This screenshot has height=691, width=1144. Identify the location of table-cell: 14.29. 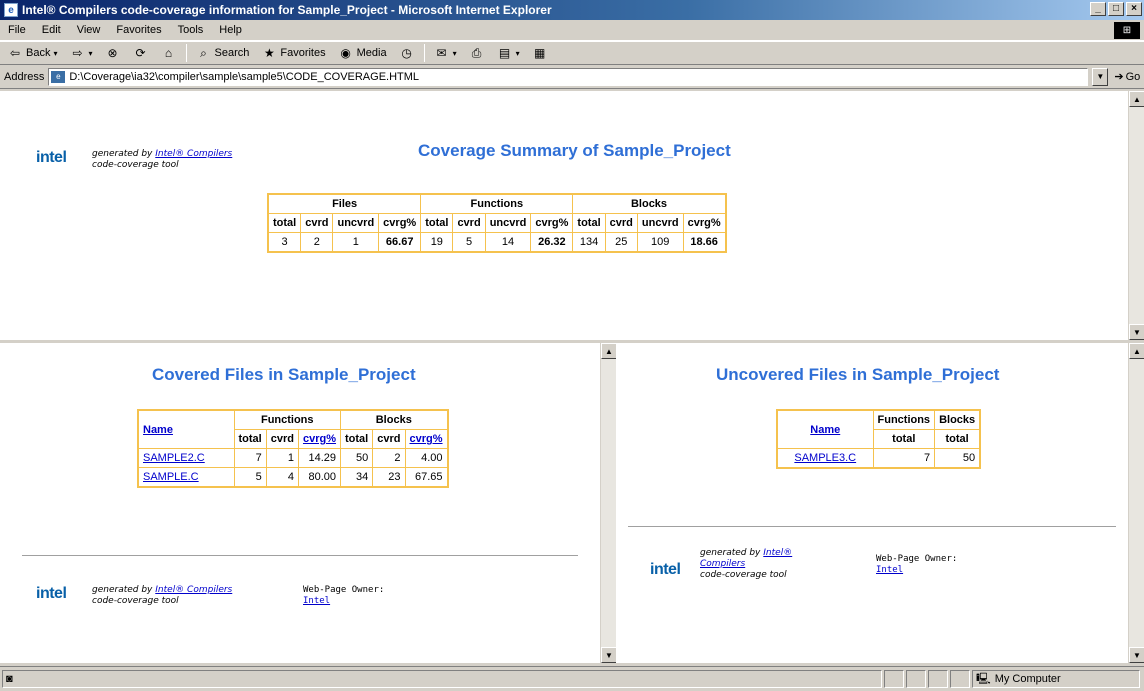
(319, 458).